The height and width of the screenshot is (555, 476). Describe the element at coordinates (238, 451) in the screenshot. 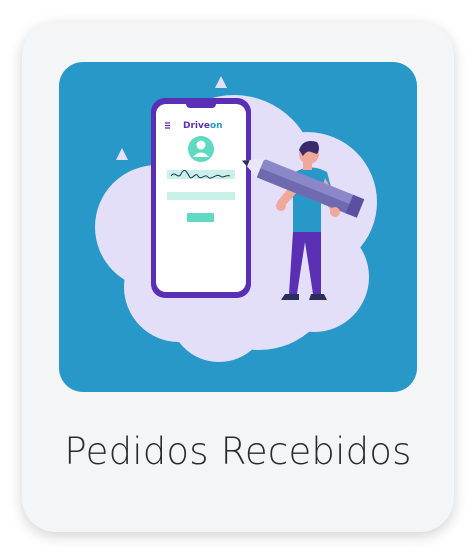

I see `card-title: Pedidos Recebidos` at that location.